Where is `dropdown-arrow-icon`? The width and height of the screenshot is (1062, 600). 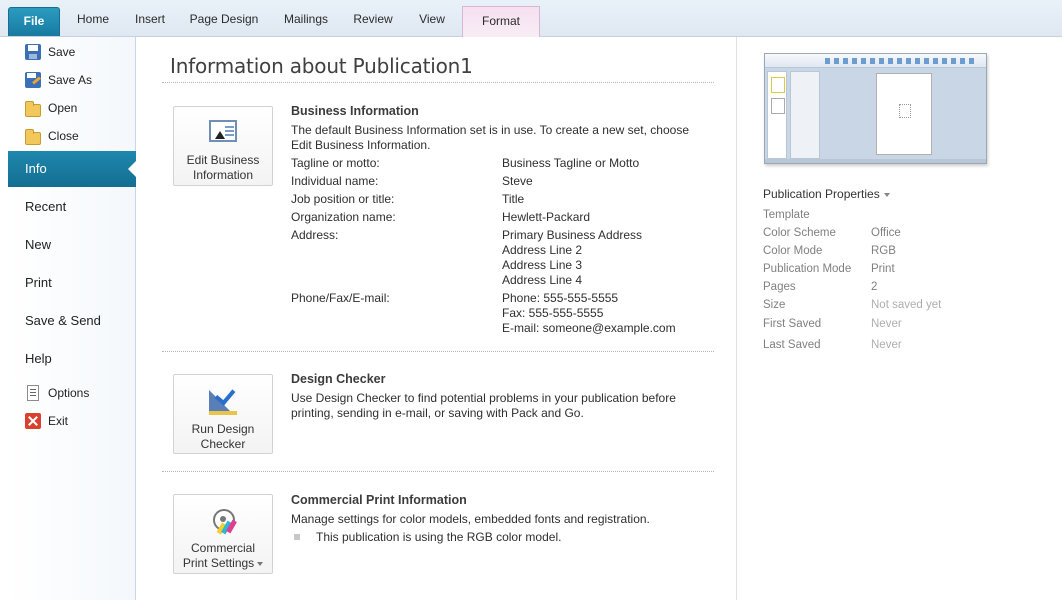 dropdown-arrow-icon is located at coordinates (260, 563).